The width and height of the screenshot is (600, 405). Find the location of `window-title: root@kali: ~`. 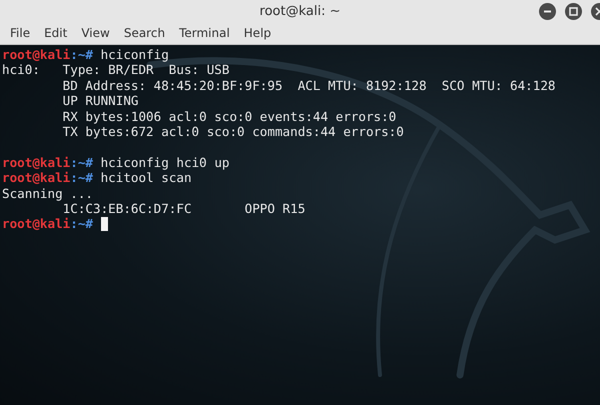

window-title: root@kali: ~ is located at coordinates (300, 11).